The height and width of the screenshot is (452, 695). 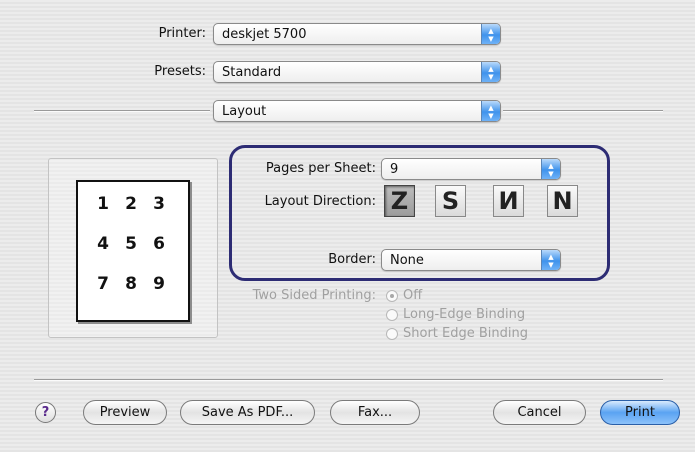 I want to click on preview-page-number: 9, so click(x=159, y=284).